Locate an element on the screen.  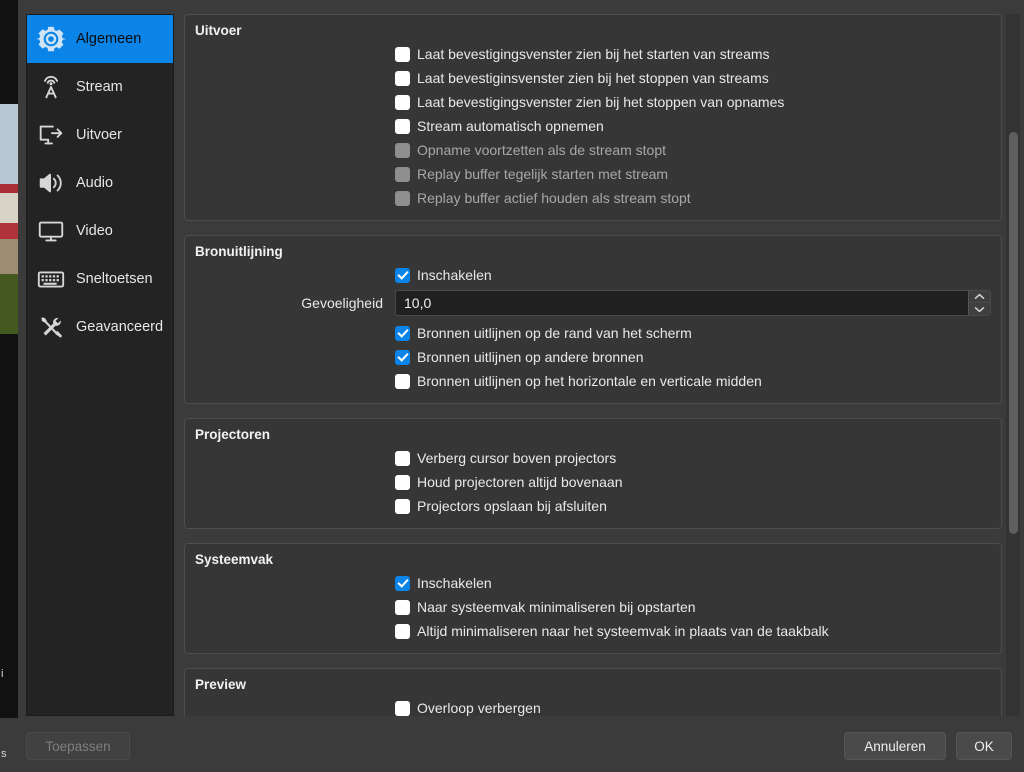
tools-icon is located at coordinates (51, 327).